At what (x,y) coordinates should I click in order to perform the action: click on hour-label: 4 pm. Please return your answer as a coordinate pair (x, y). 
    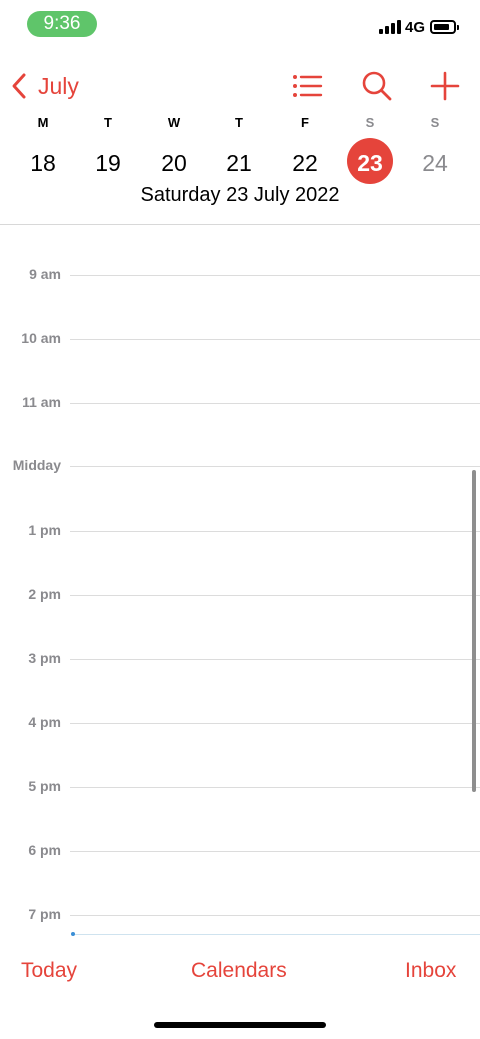
    Looking at the image, I should click on (44, 722).